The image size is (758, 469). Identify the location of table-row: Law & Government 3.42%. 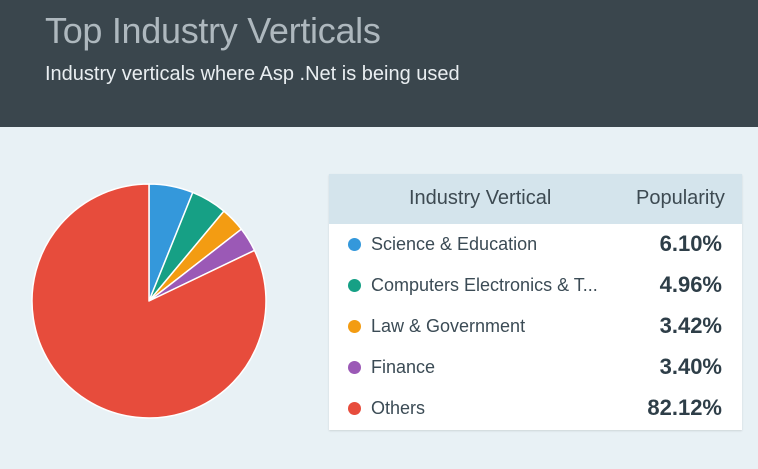
(535, 326).